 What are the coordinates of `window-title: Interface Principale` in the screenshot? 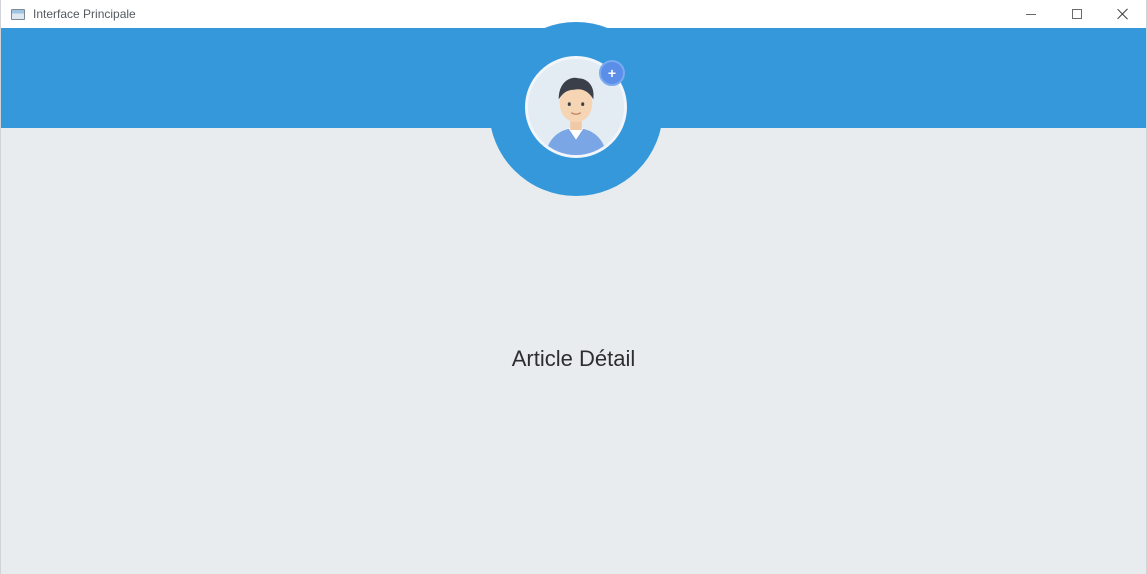 It's located at (84, 14).